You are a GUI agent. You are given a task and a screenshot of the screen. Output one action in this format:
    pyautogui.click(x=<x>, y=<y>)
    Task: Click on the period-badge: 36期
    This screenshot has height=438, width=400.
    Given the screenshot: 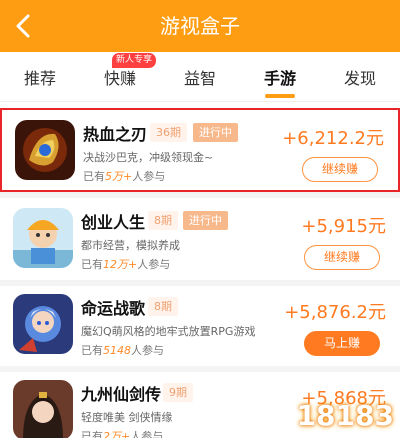 What is the action you would take?
    pyautogui.click(x=168, y=132)
    